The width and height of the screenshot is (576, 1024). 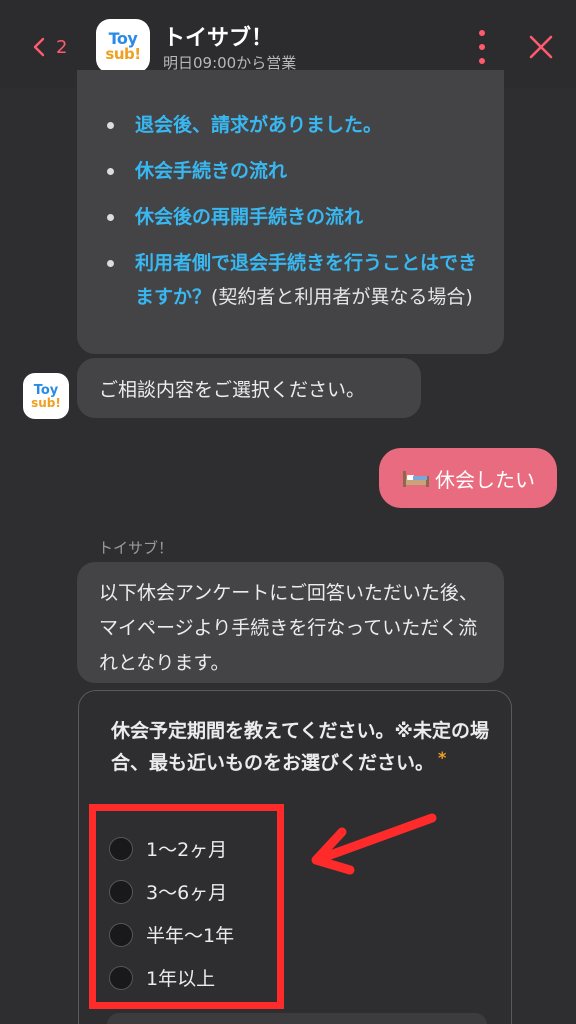 I want to click on bot-prompt-bubble: ご相談内容をご選択ください。, so click(x=249, y=388).